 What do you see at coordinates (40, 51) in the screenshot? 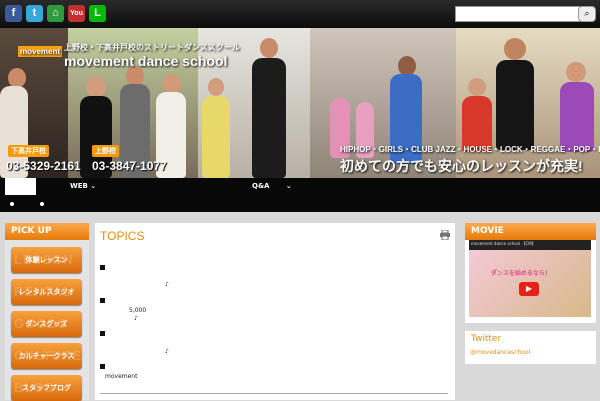
I see `logo: movement` at bounding box center [40, 51].